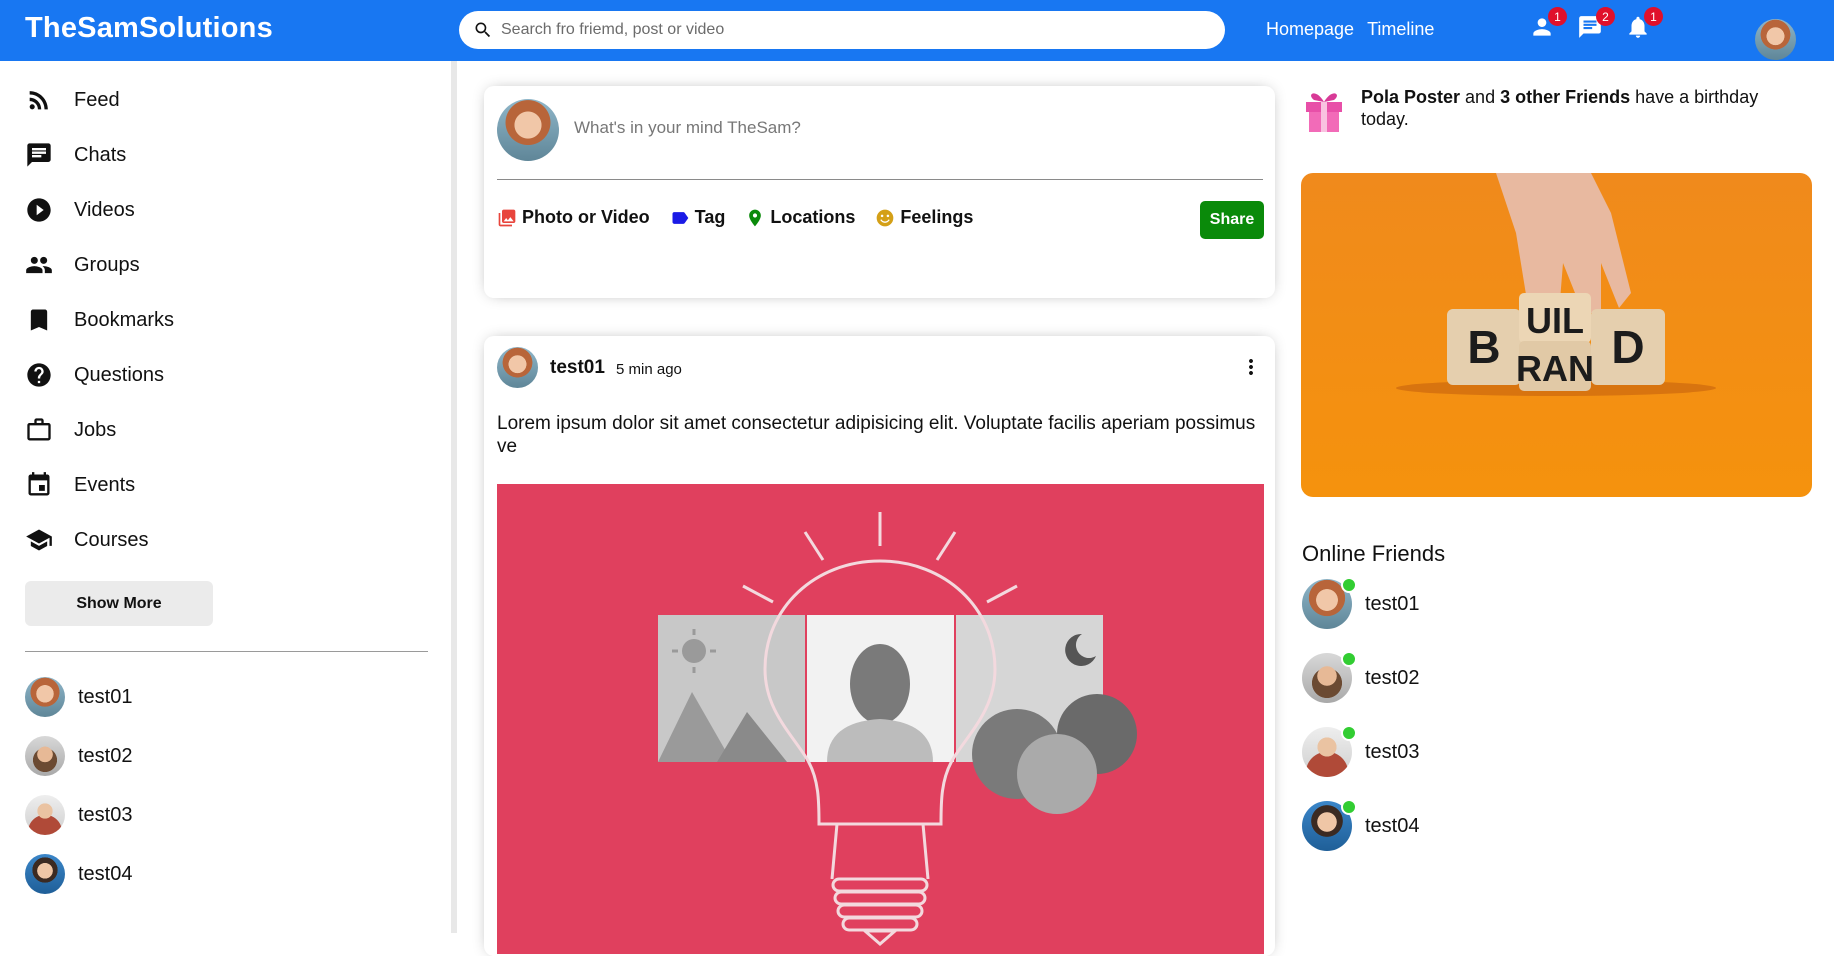  What do you see at coordinates (851, 30) in the screenshot?
I see `search-input` at bounding box center [851, 30].